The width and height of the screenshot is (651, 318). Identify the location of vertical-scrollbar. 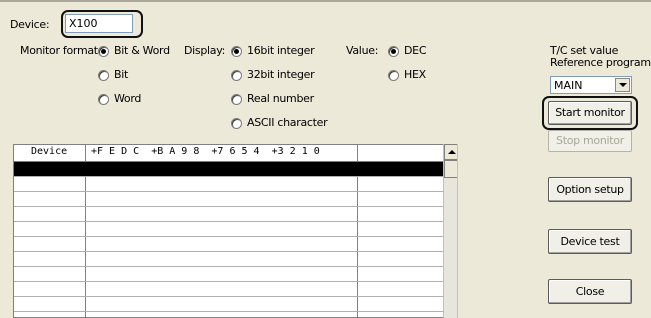
(450, 231).